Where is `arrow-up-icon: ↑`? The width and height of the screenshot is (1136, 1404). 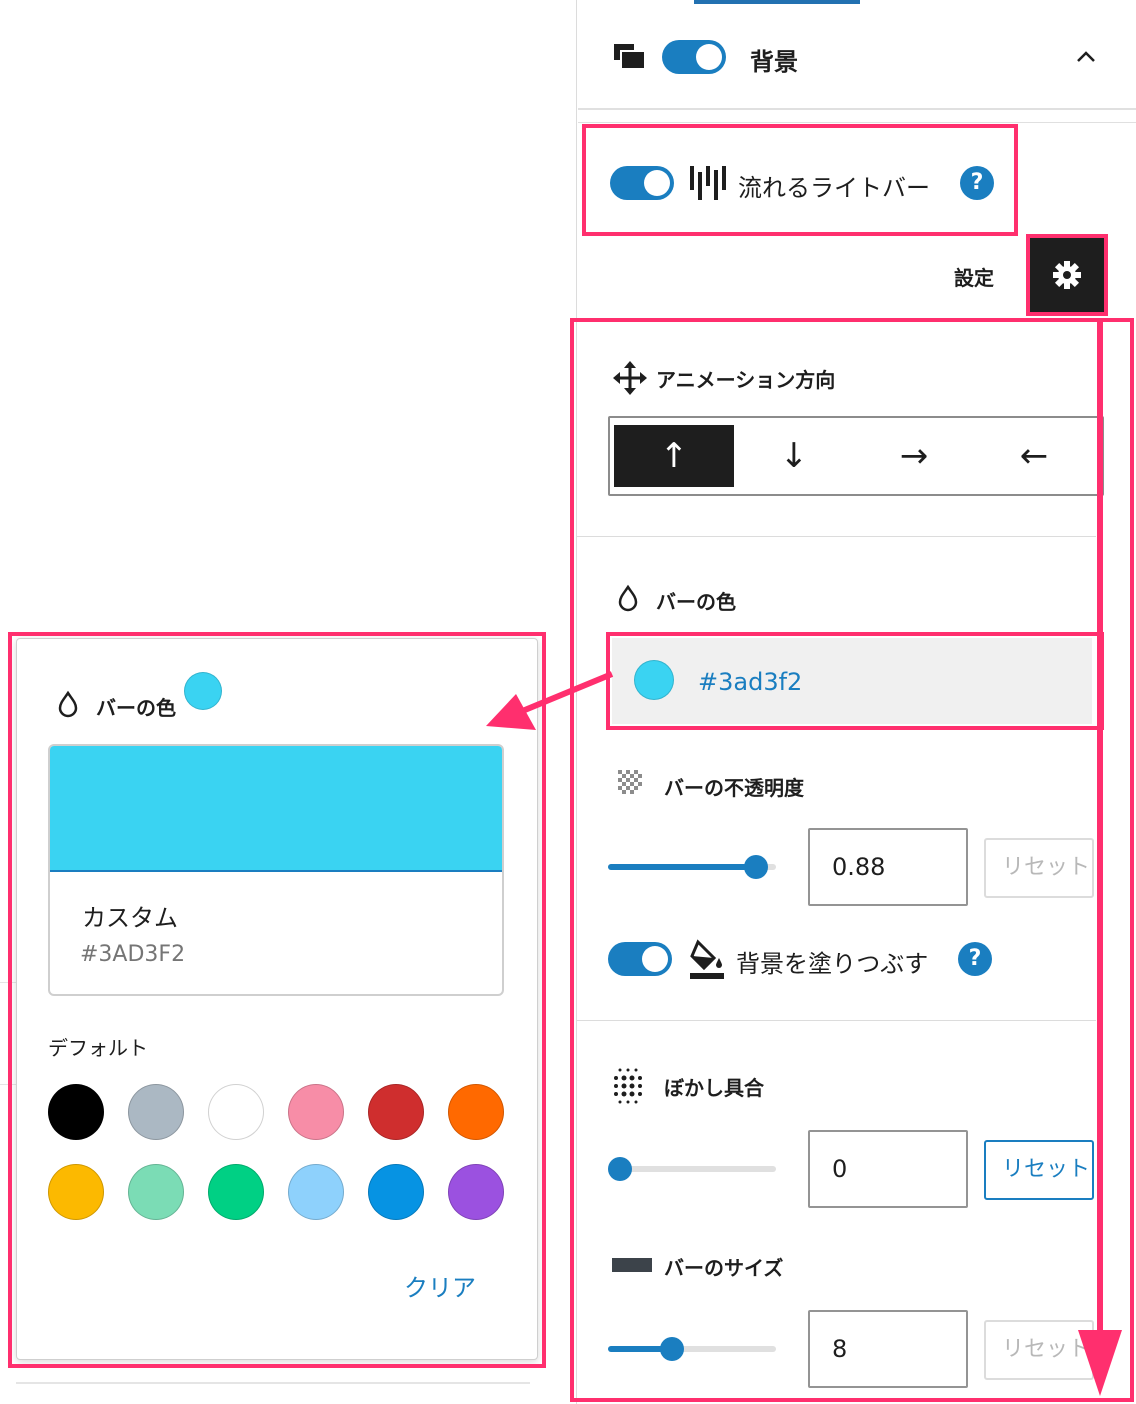
arrow-up-icon: ↑ is located at coordinates (674, 456).